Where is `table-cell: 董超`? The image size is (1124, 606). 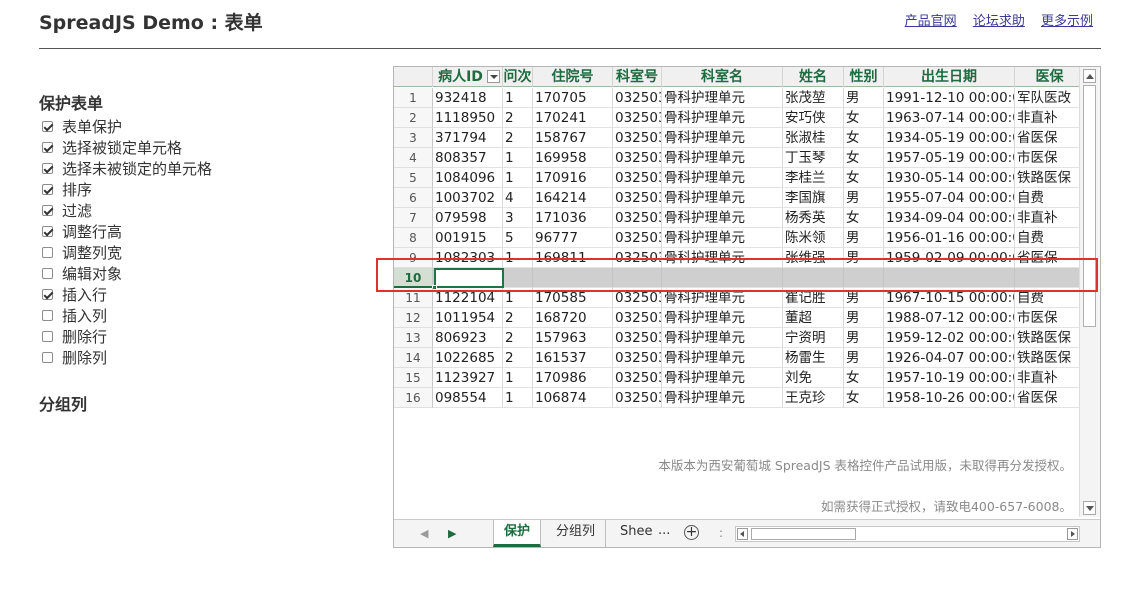
table-cell: 董超 is located at coordinates (813, 318).